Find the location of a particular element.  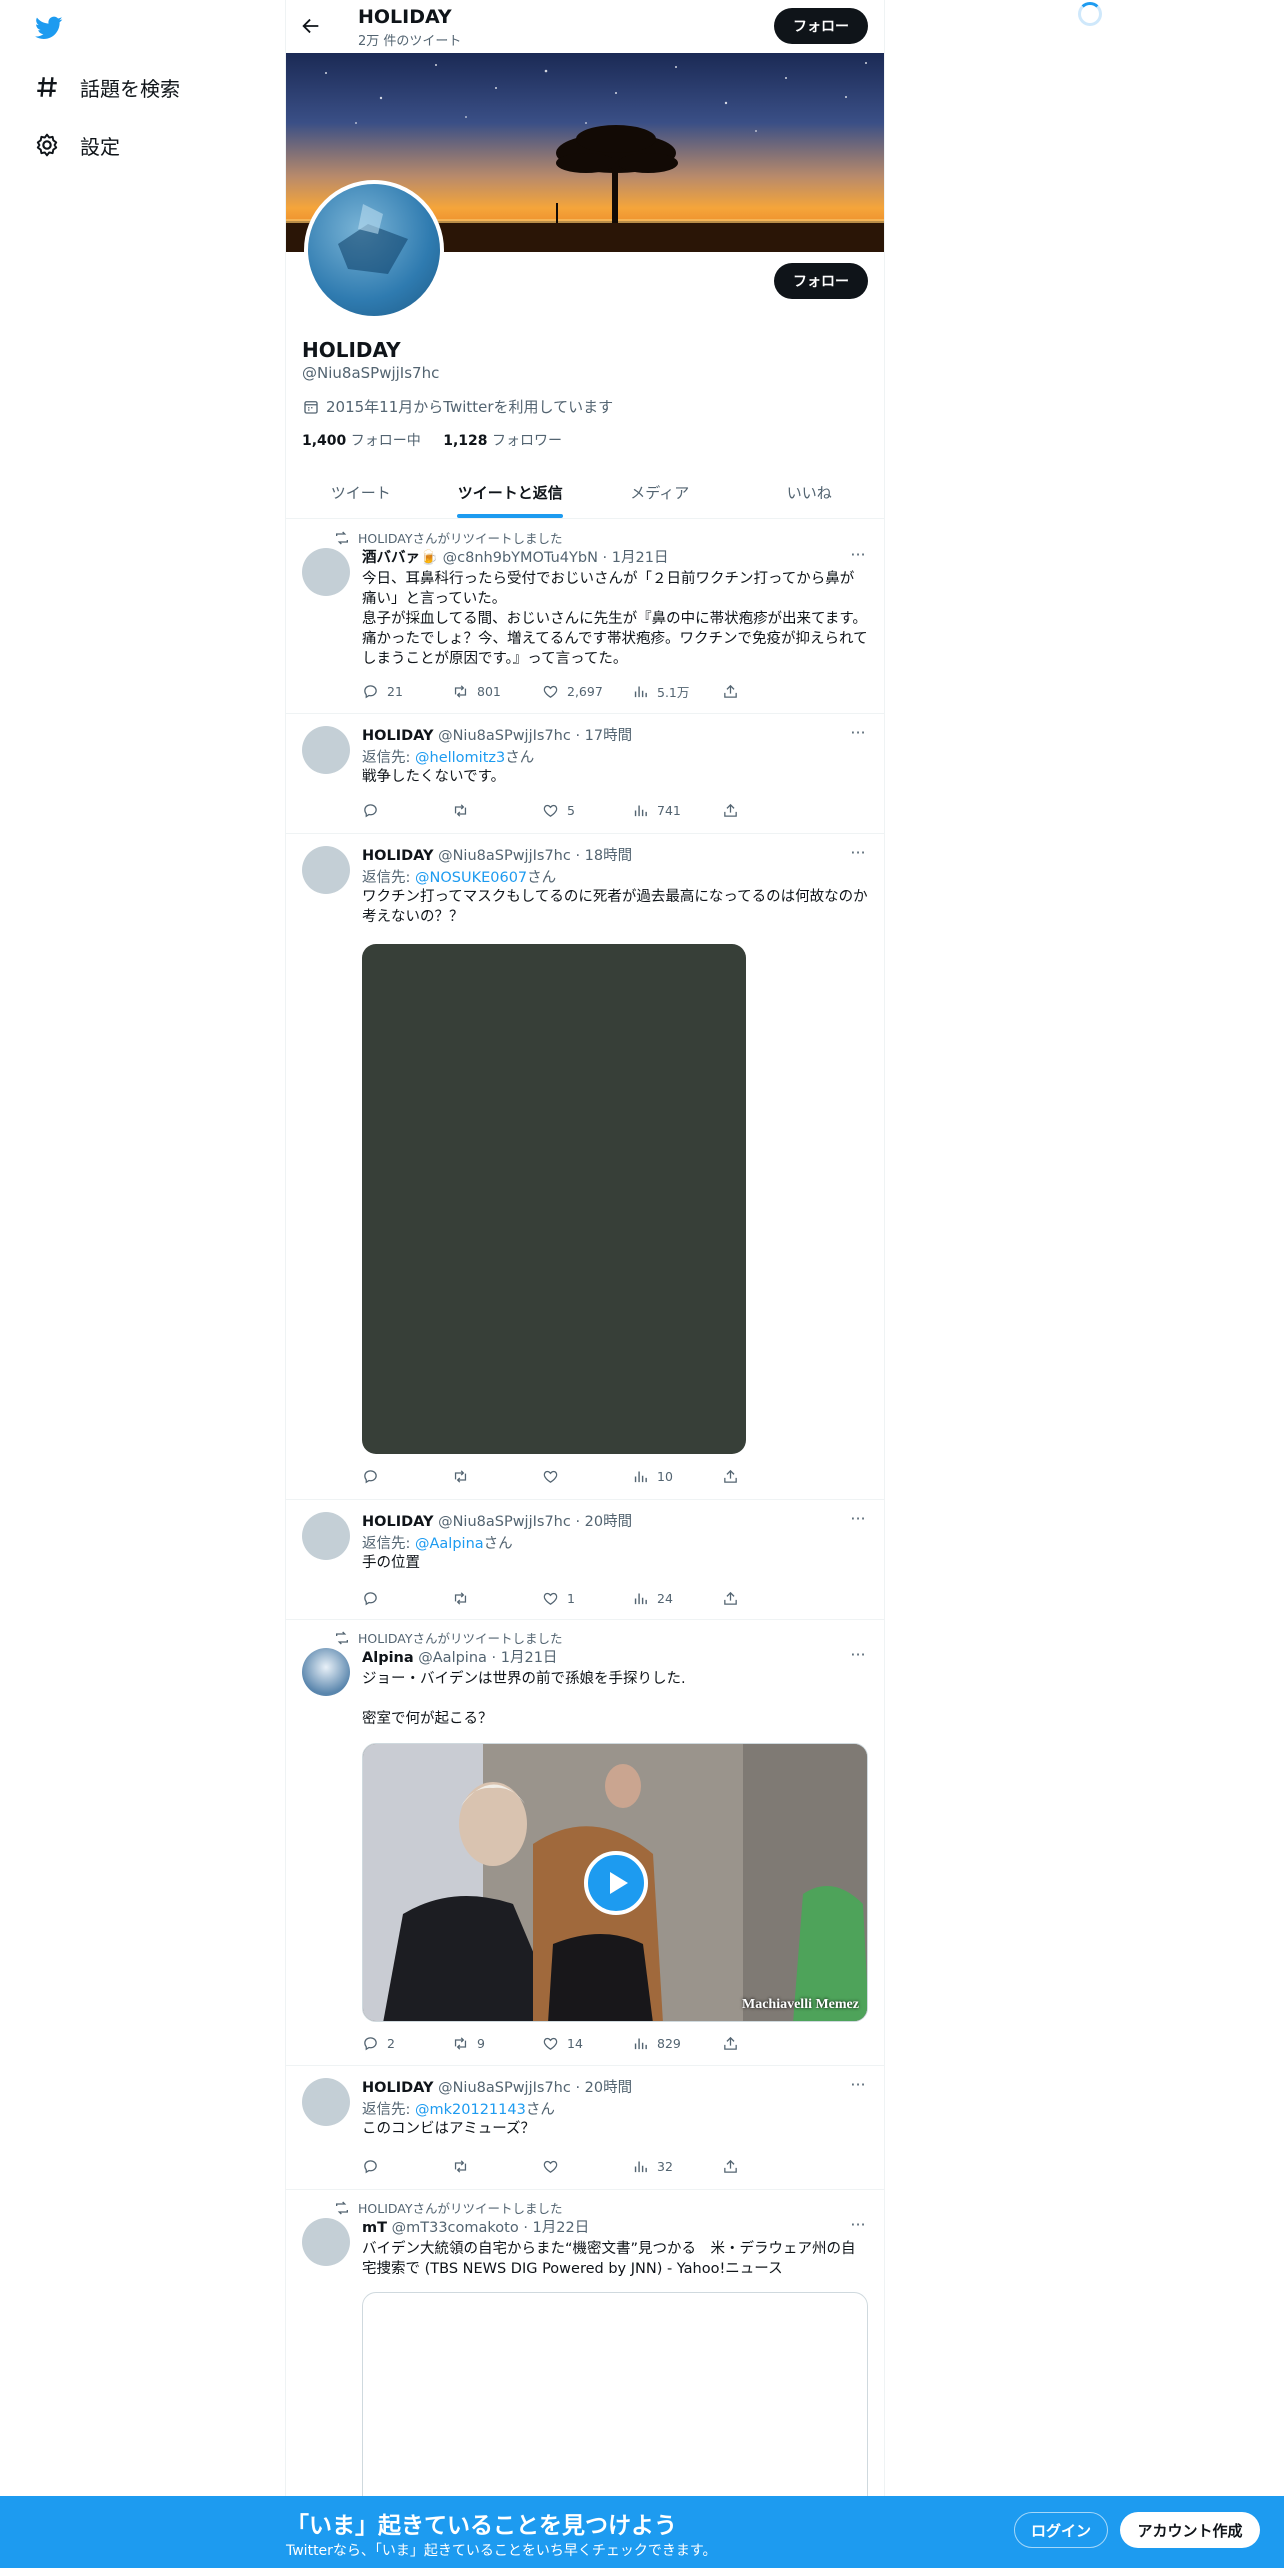

tab-media: メディア is located at coordinates (660, 492).